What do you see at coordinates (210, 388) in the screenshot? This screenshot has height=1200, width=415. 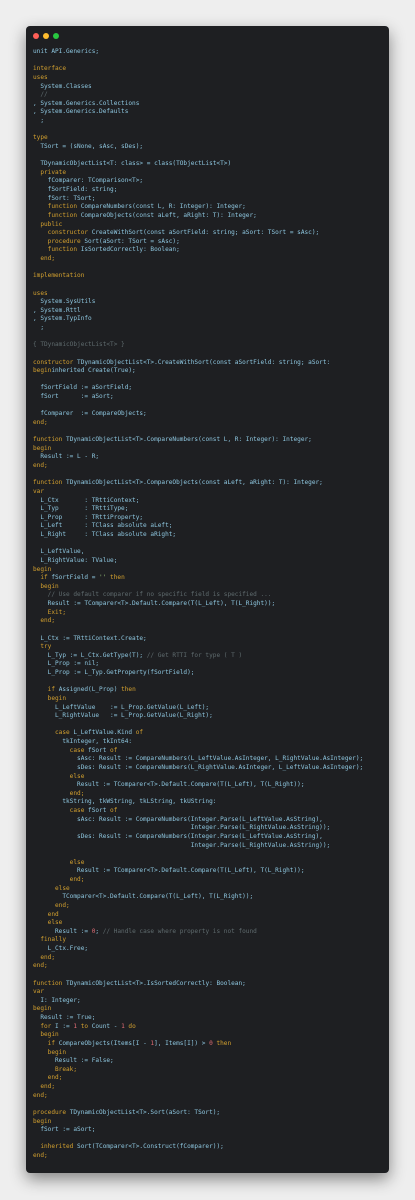 I see `code-line: fSortField := aSortField;` at bounding box center [210, 388].